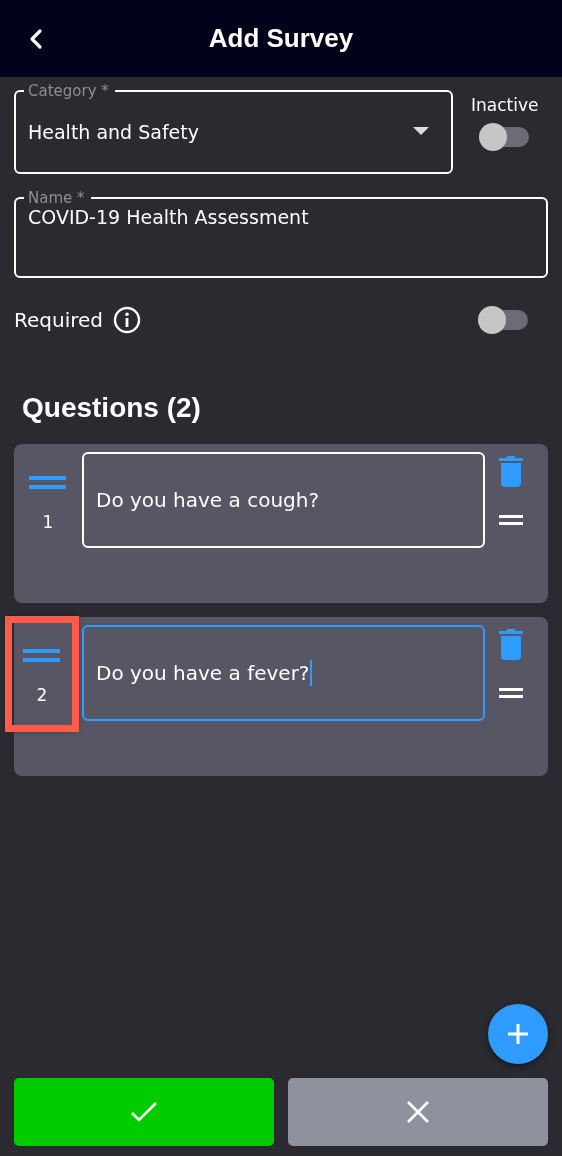 The width and height of the screenshot is (562, 1156). I want to click on screen-title: Add Survey, so click(281, 38).